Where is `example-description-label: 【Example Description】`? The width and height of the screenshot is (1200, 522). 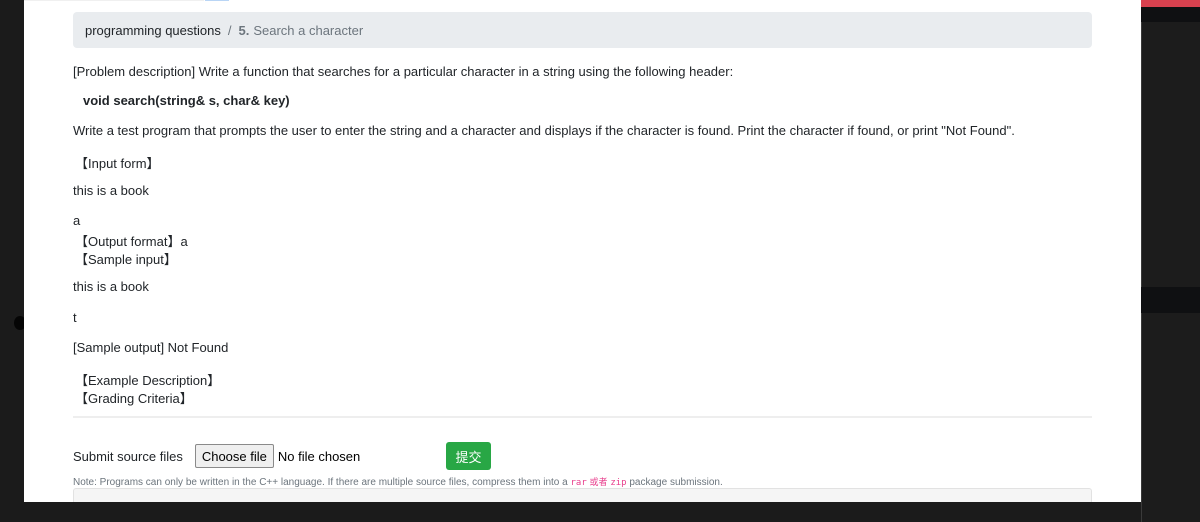
example-description-label: 【Example Description】 is located at coordinates (148, 380).